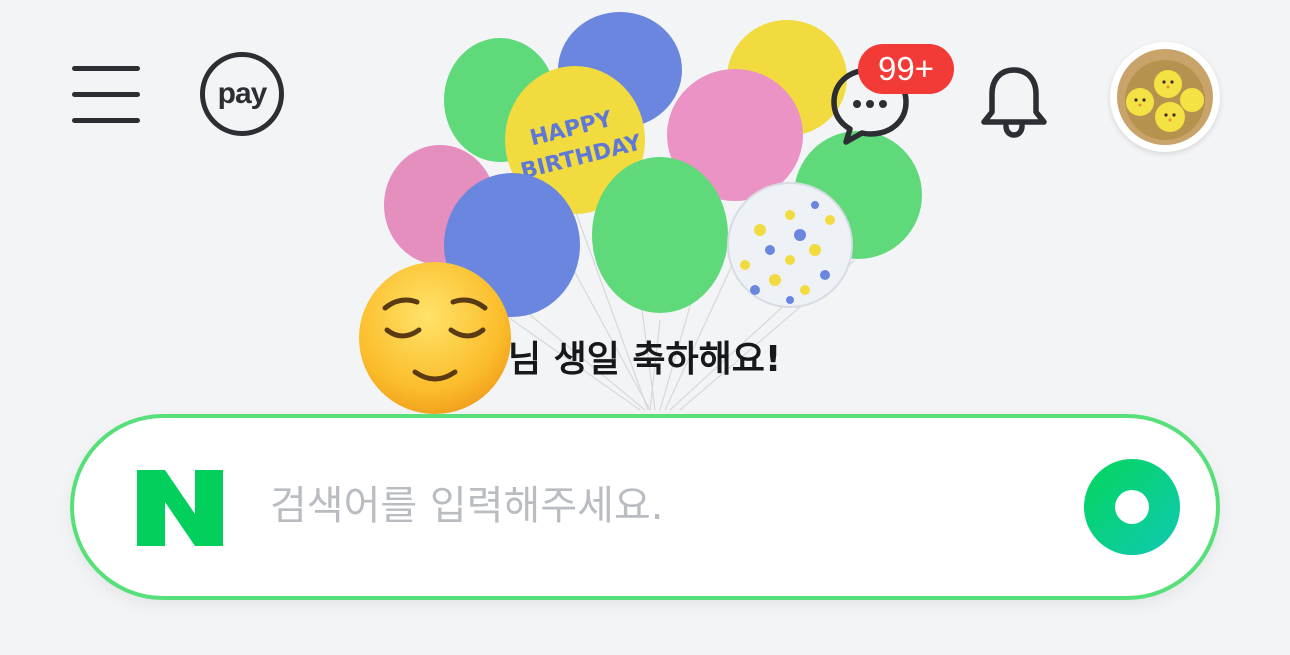 The image size is (1290, 655). I want to click on bell-icon, so click(1014, 102).